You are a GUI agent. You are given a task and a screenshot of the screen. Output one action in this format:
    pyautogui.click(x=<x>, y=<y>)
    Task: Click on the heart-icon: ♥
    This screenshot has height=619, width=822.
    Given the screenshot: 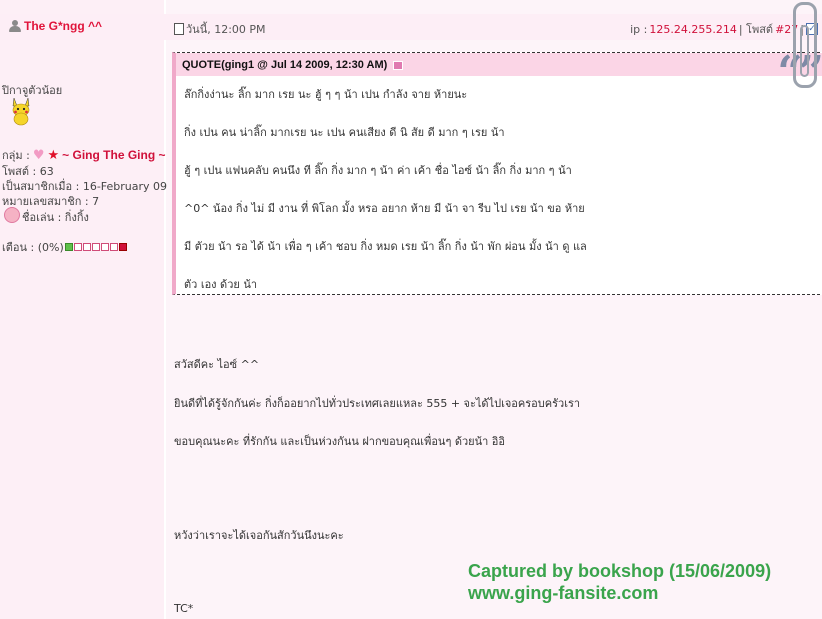 What is the action you would take?
    pyautogui.click(x=38, y=155)
    